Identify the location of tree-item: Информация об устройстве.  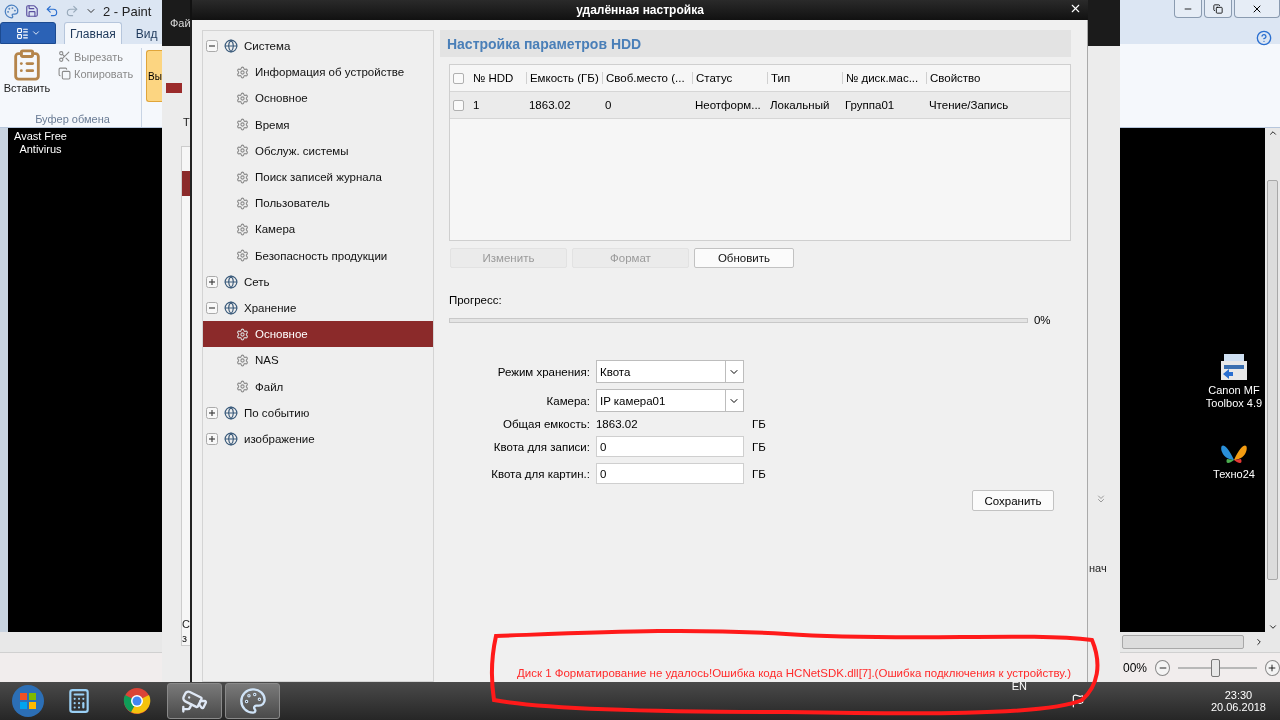
(318, 72).